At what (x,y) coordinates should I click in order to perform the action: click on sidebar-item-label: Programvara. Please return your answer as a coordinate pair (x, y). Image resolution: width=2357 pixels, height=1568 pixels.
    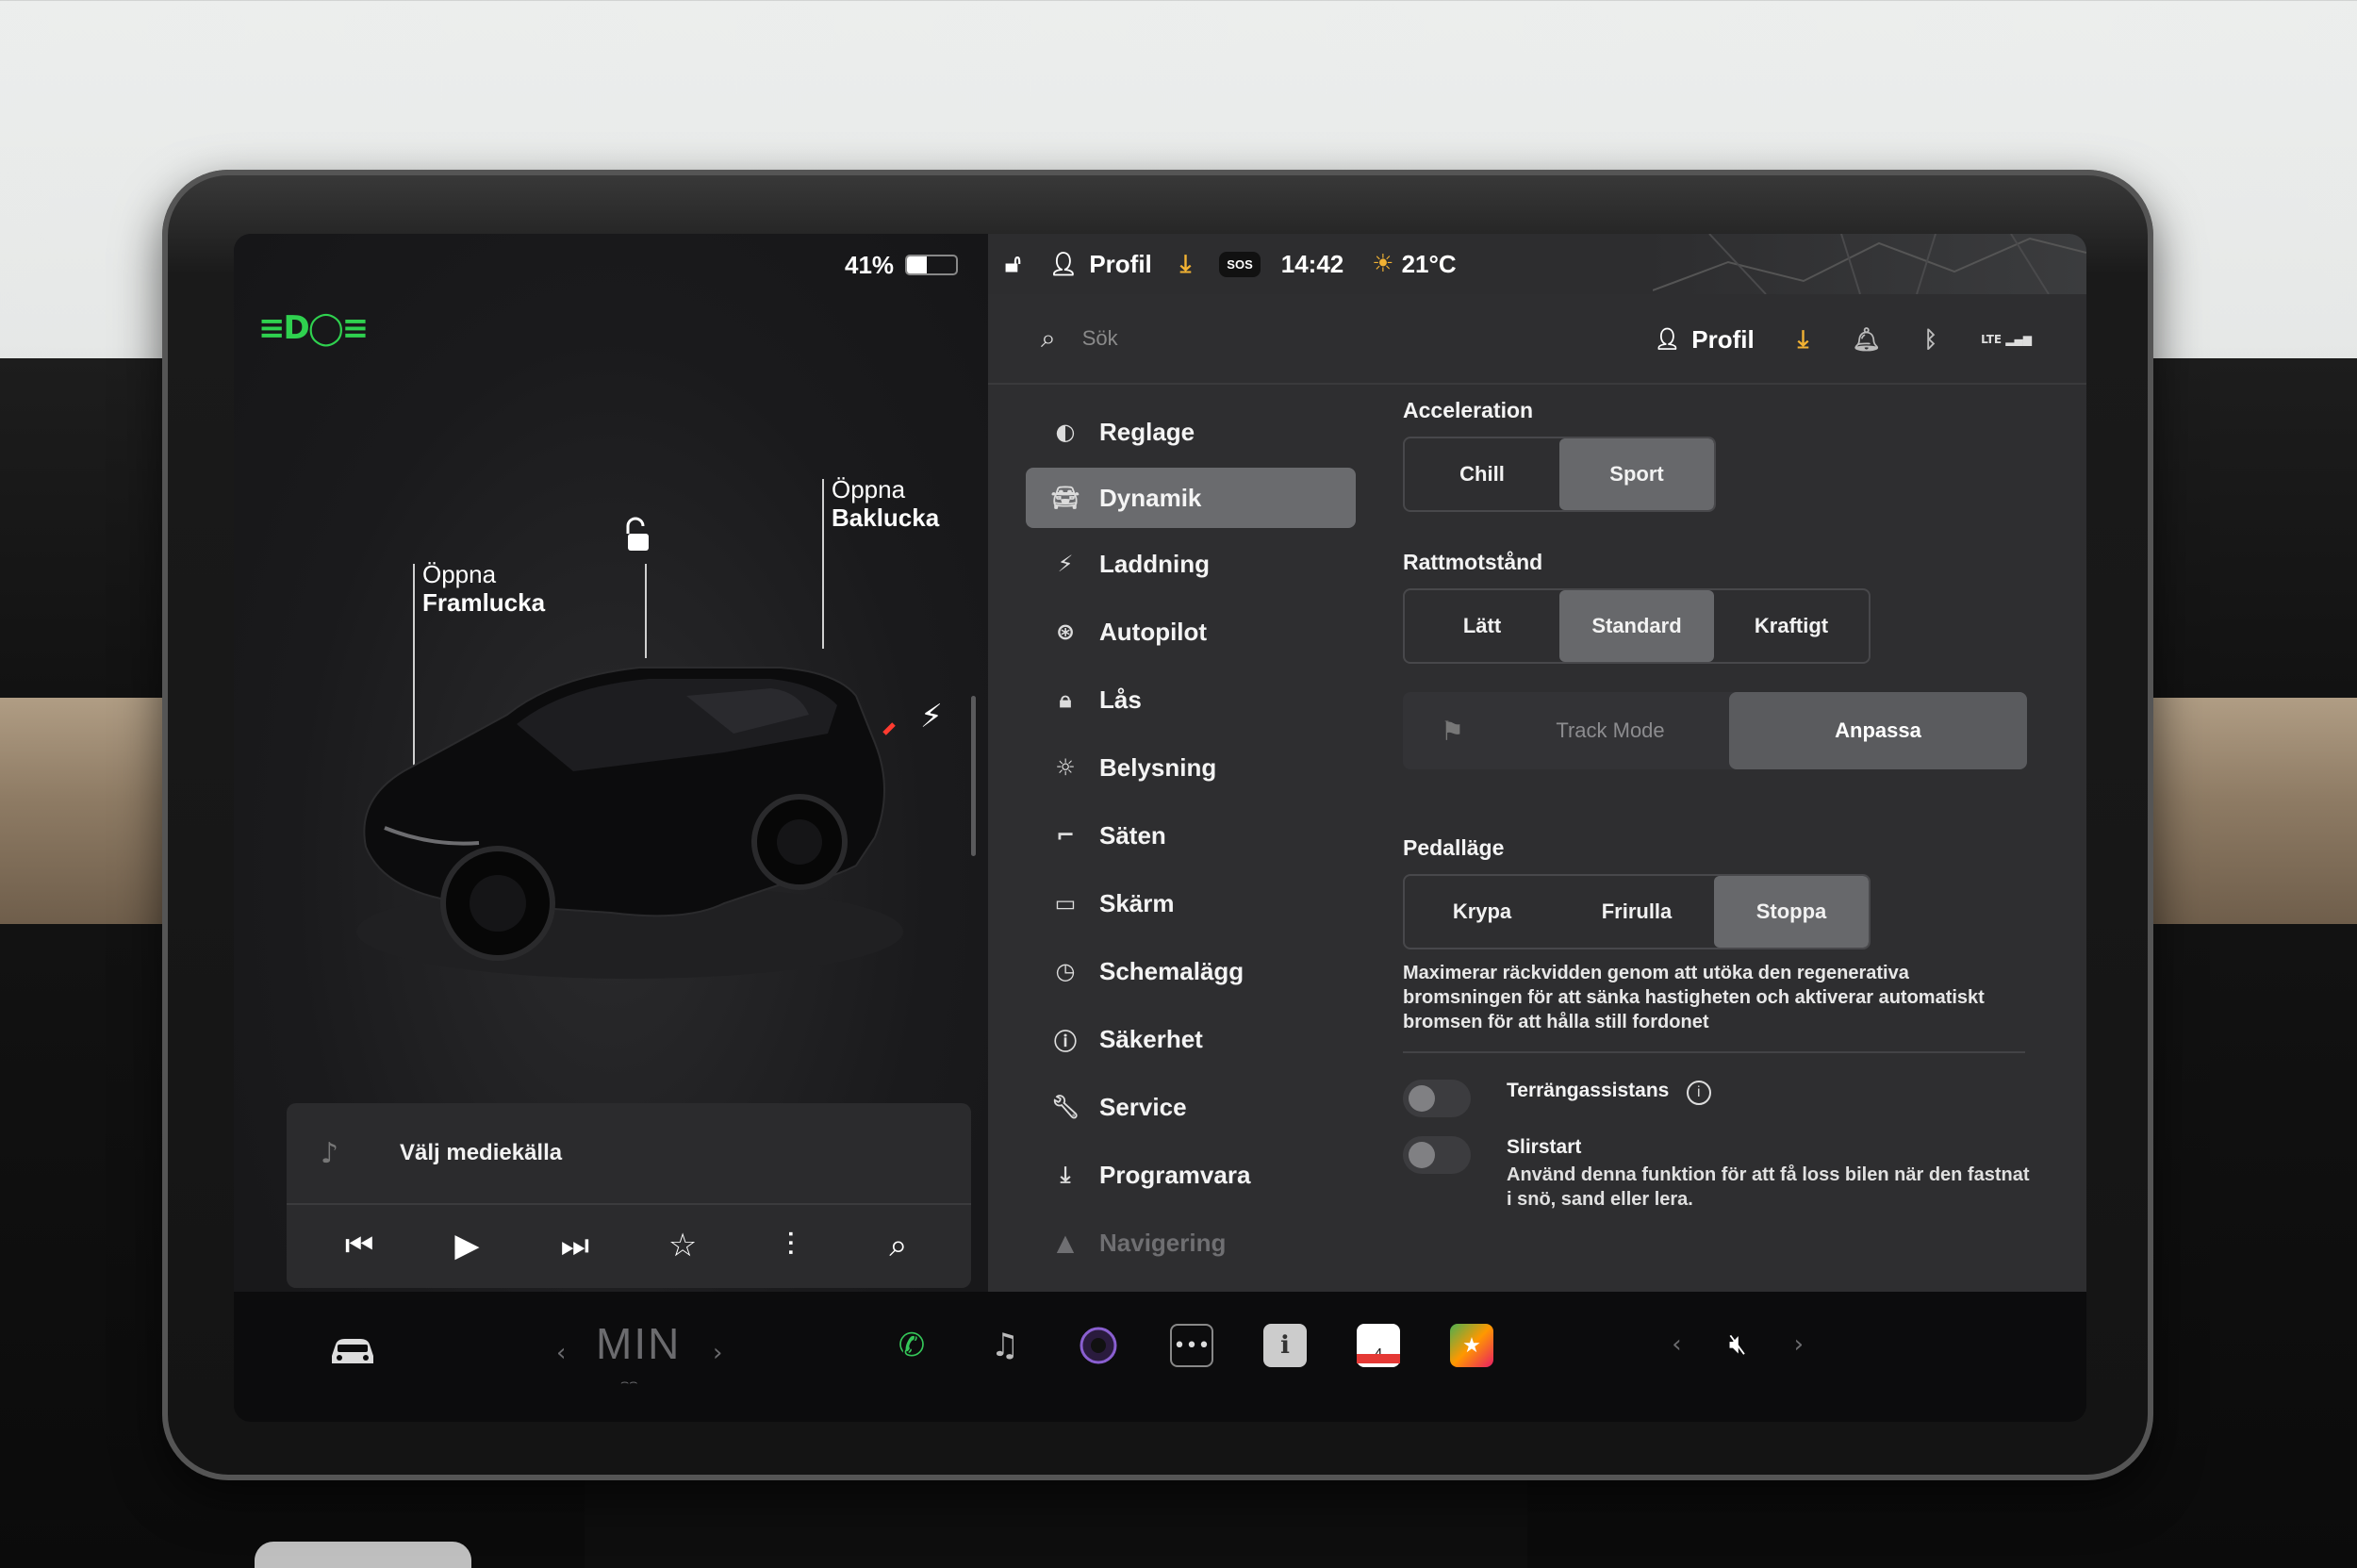
    Looking at the image, I should click on (1175, 1175).